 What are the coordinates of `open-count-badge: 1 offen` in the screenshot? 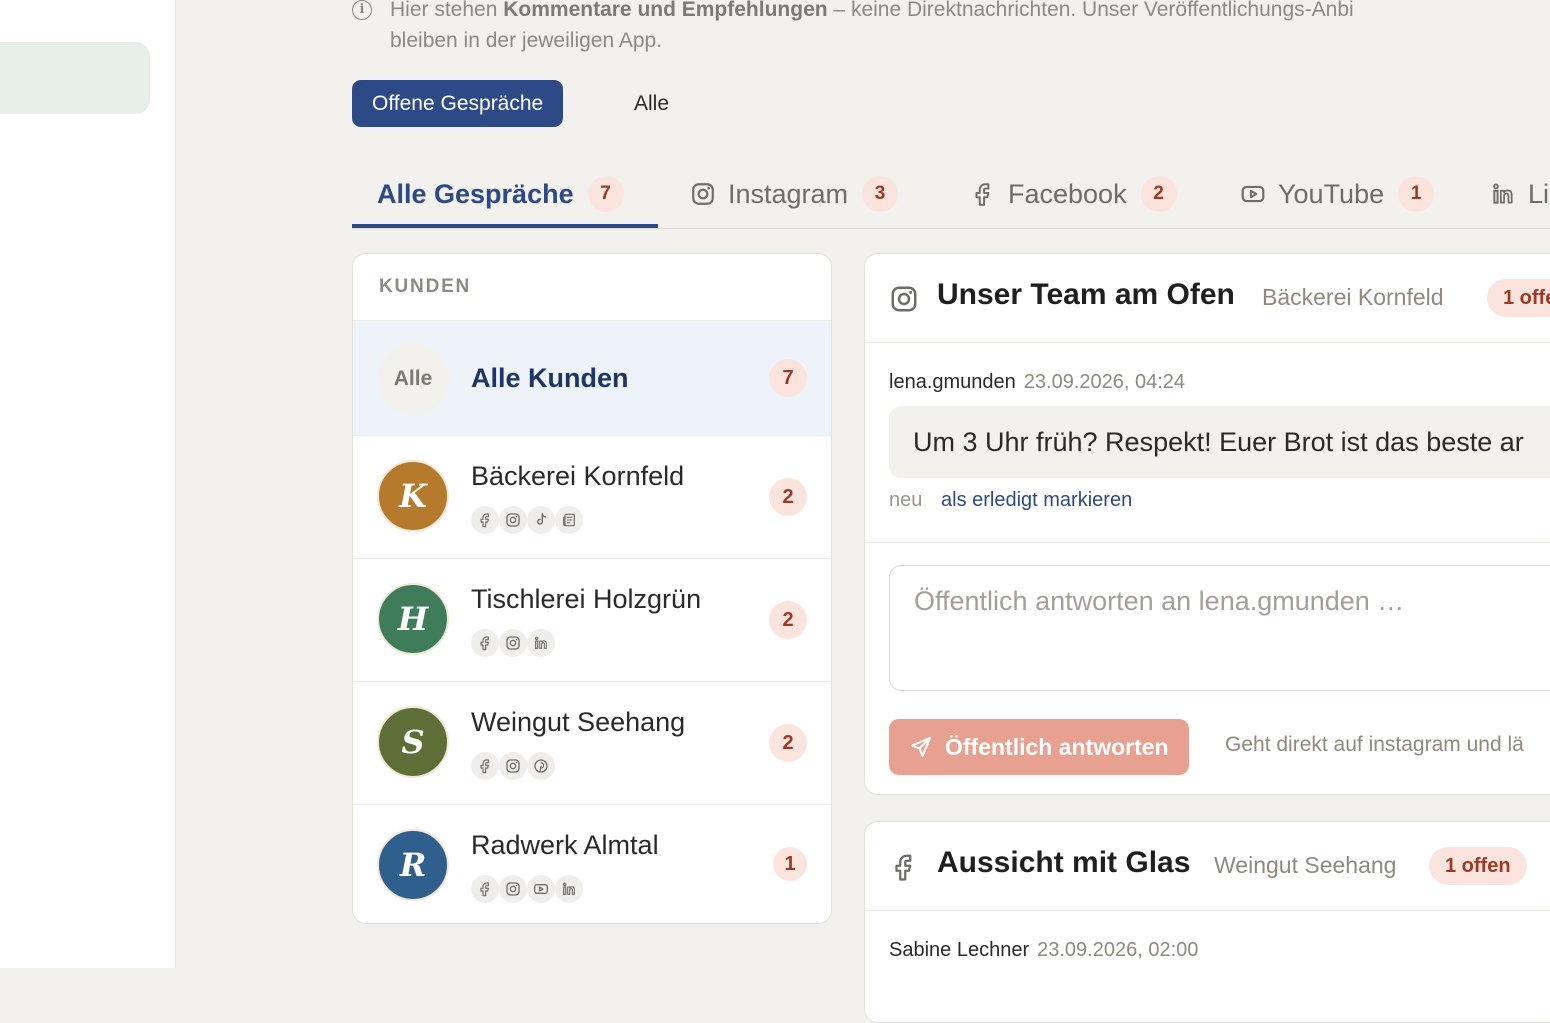 It's located at (1478, 866).